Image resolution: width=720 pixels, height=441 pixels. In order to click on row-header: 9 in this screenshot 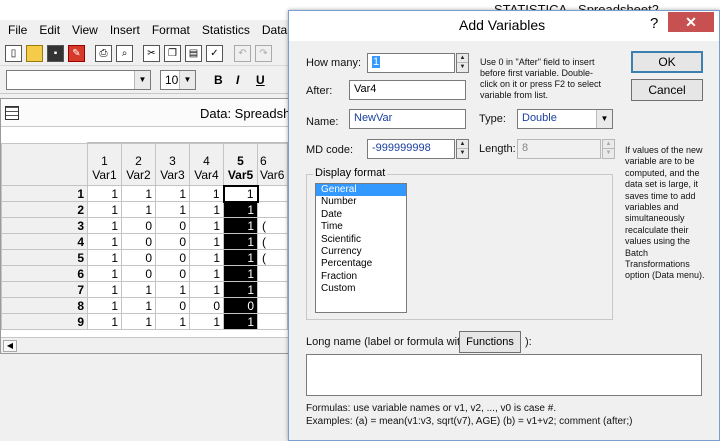, I will do `click(44, 321)`.